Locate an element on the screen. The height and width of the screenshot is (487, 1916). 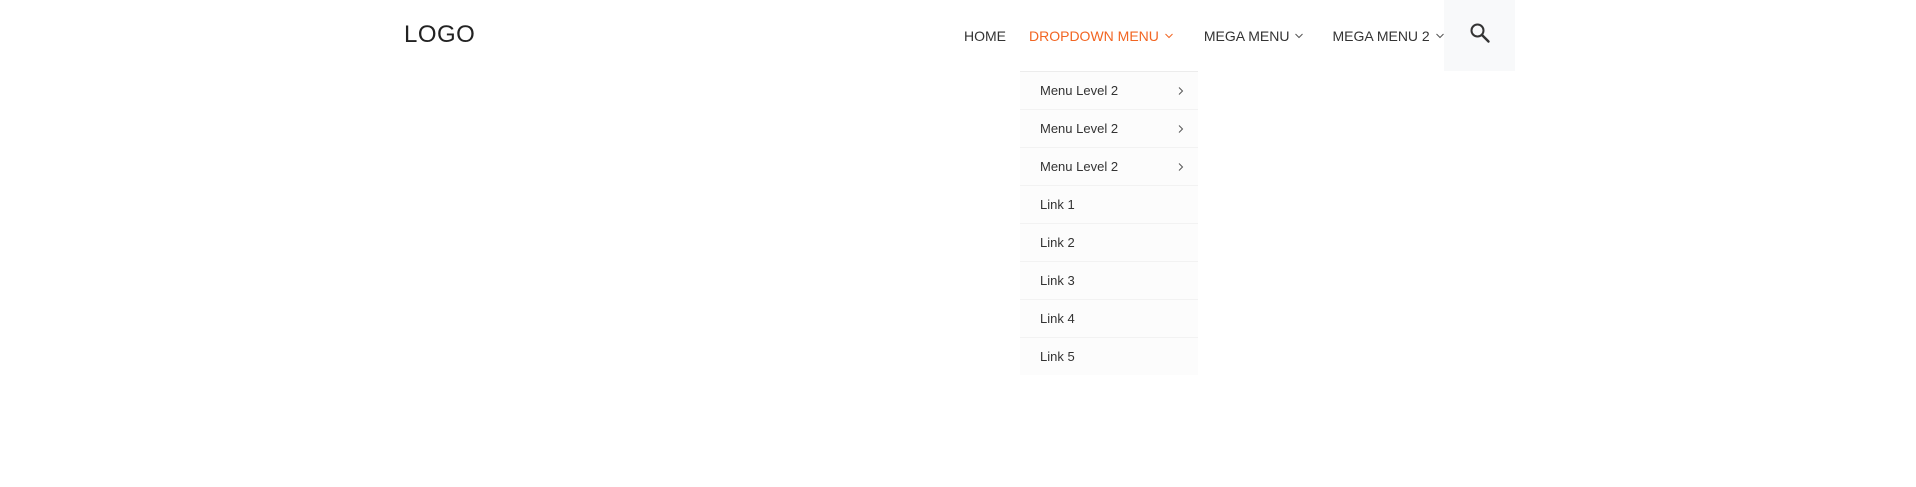
search-button is located at coordinates (1479, 35).